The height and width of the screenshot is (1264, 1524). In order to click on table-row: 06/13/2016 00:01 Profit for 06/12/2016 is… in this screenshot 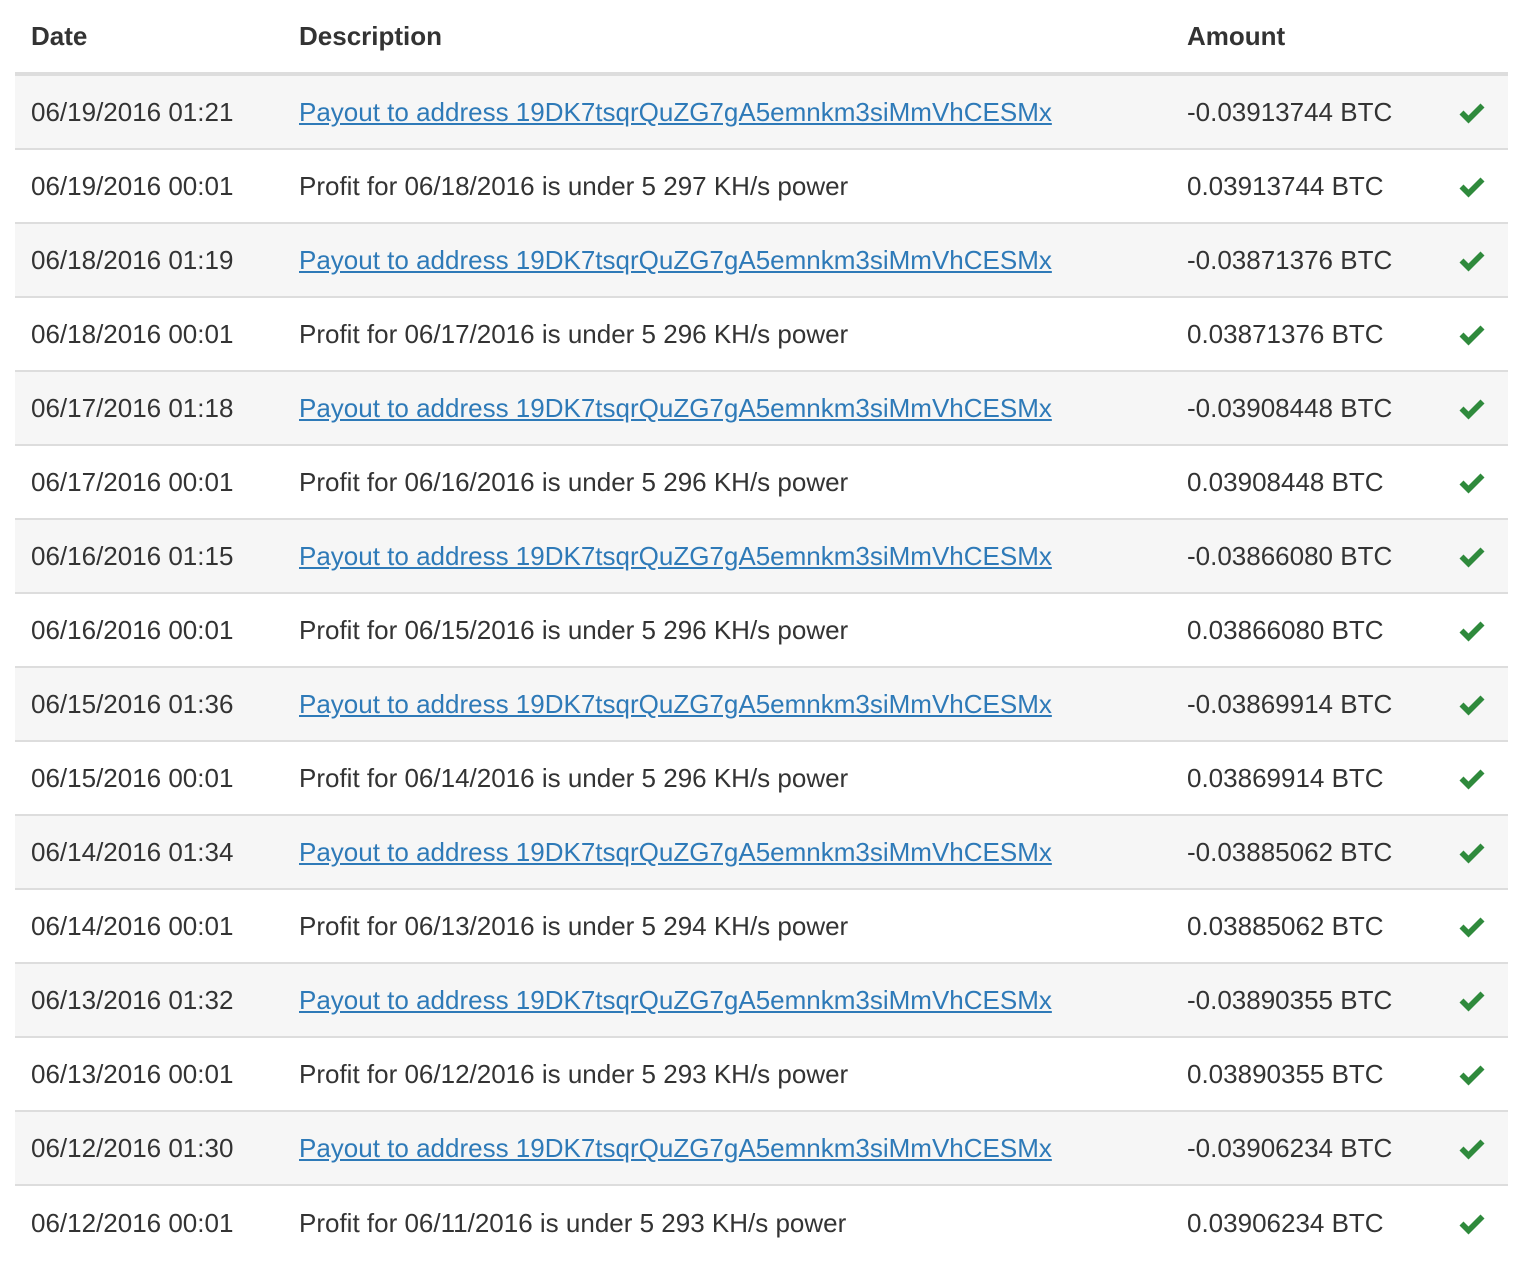, I will do `click(761, 1073)`.